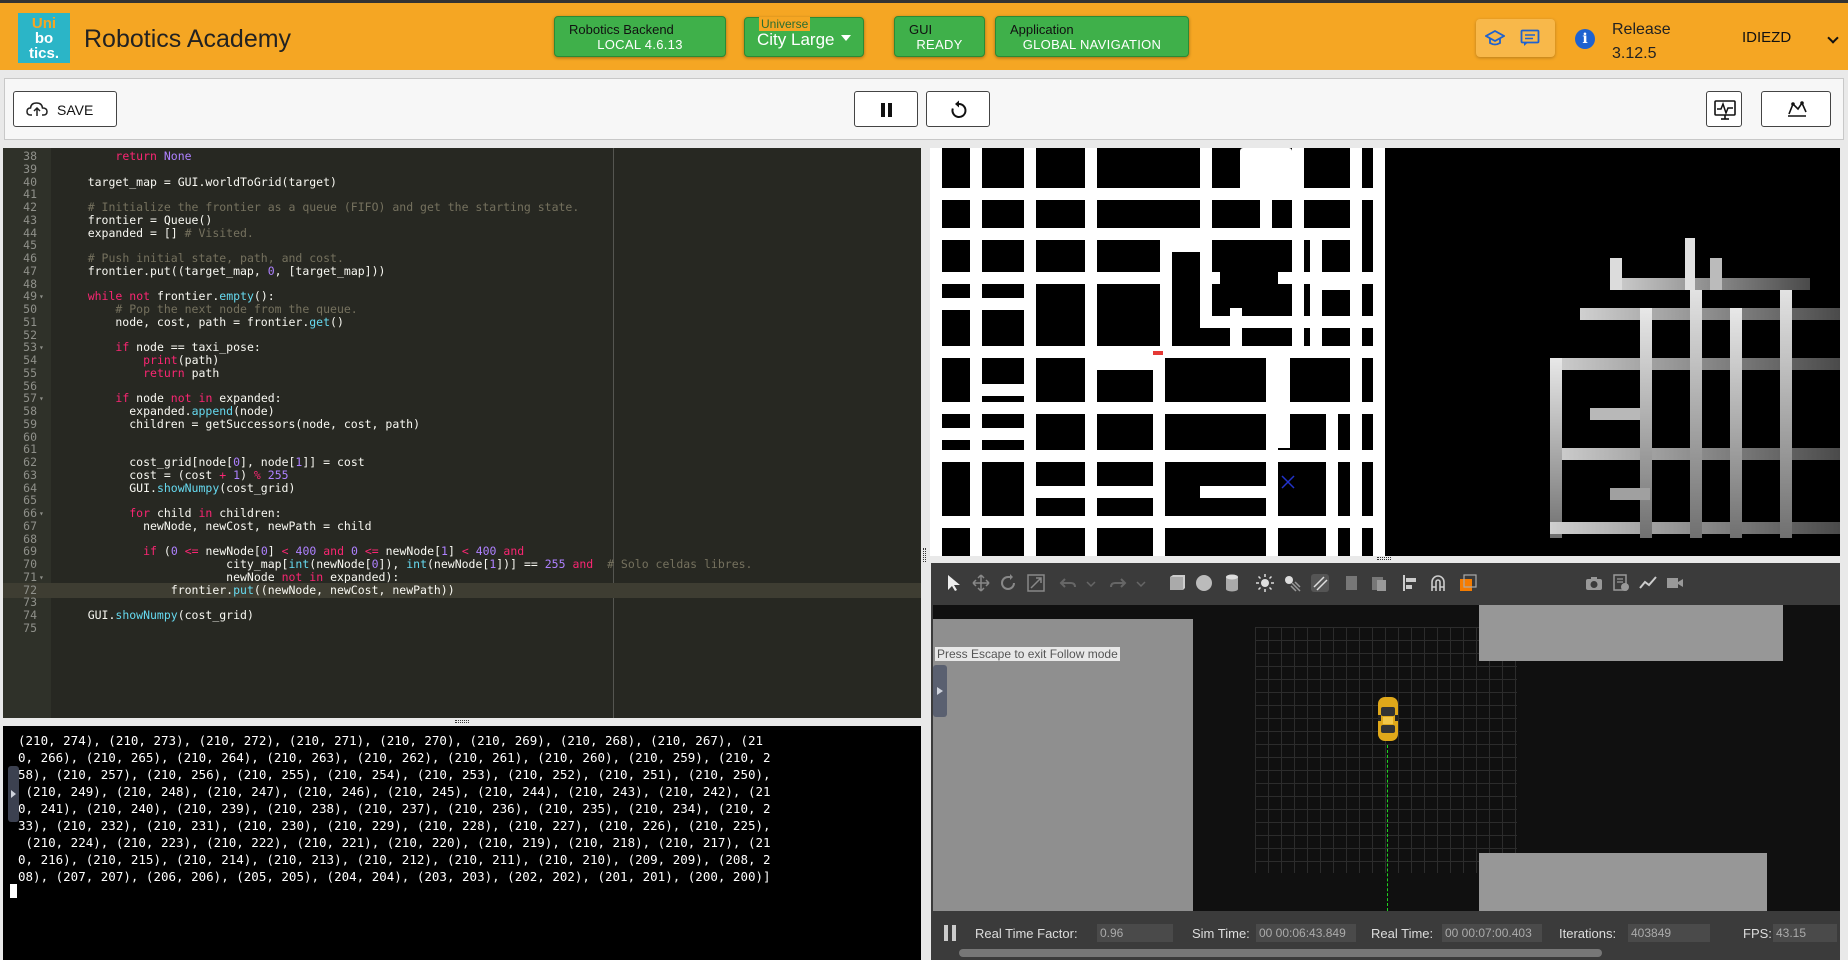 Image resolution: width=1848 pixels, height=960 pixels. Describe the element at coordinates (1515, 38) in the screenshot. I see `header-icon-group` at that location.